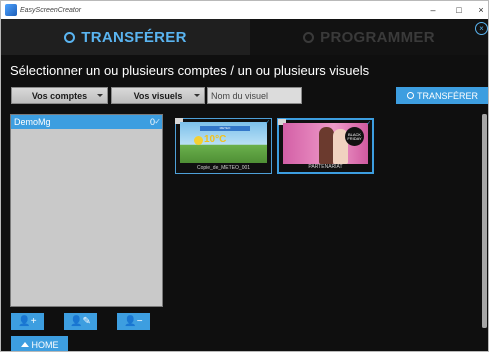  Describe the element at coordinates (254, 95) in the screenshot. I see `visual-name-input` at that location.